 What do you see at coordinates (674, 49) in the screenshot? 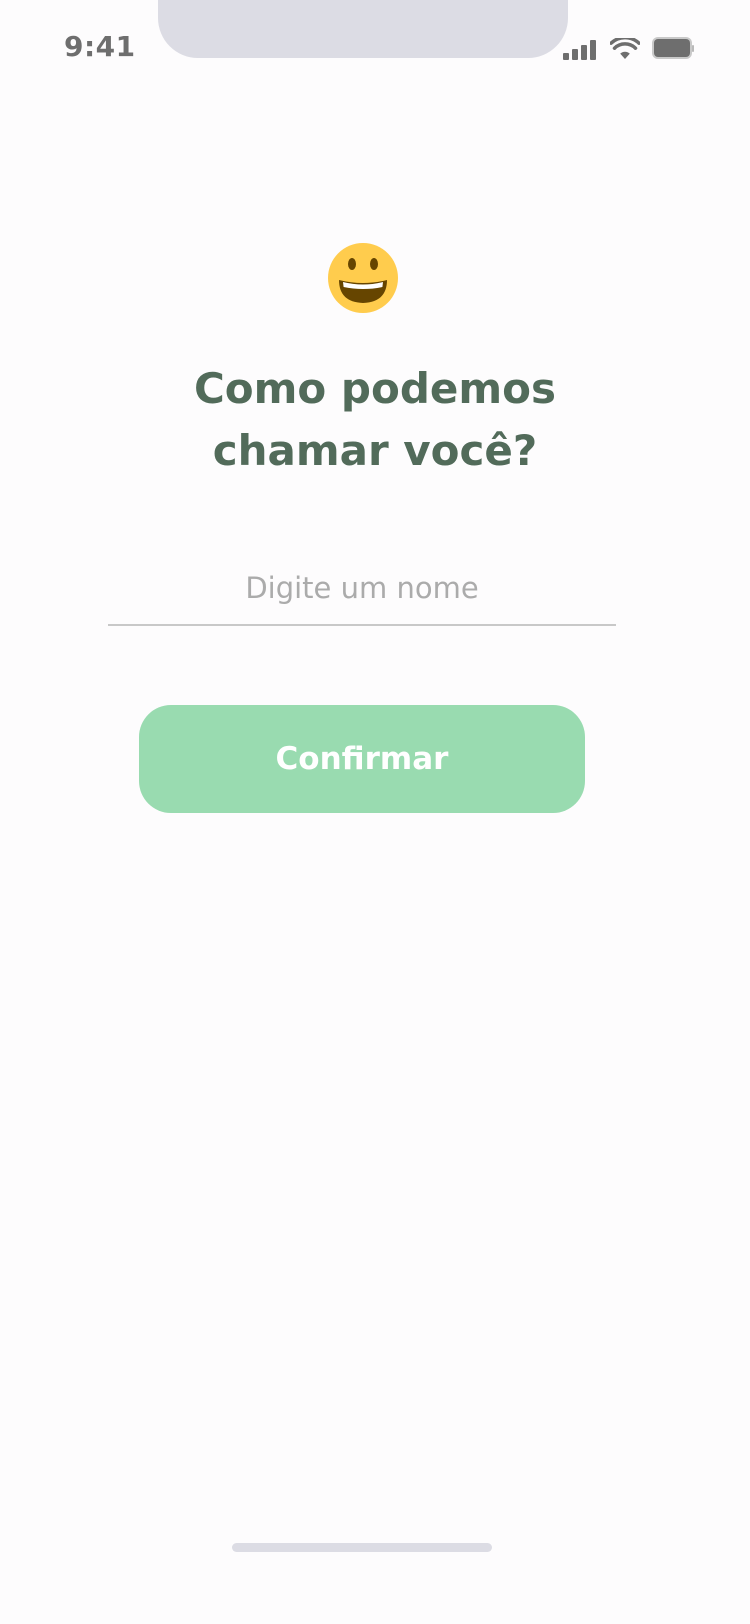
I see `battery-icon` at bounding box center [674, 49].